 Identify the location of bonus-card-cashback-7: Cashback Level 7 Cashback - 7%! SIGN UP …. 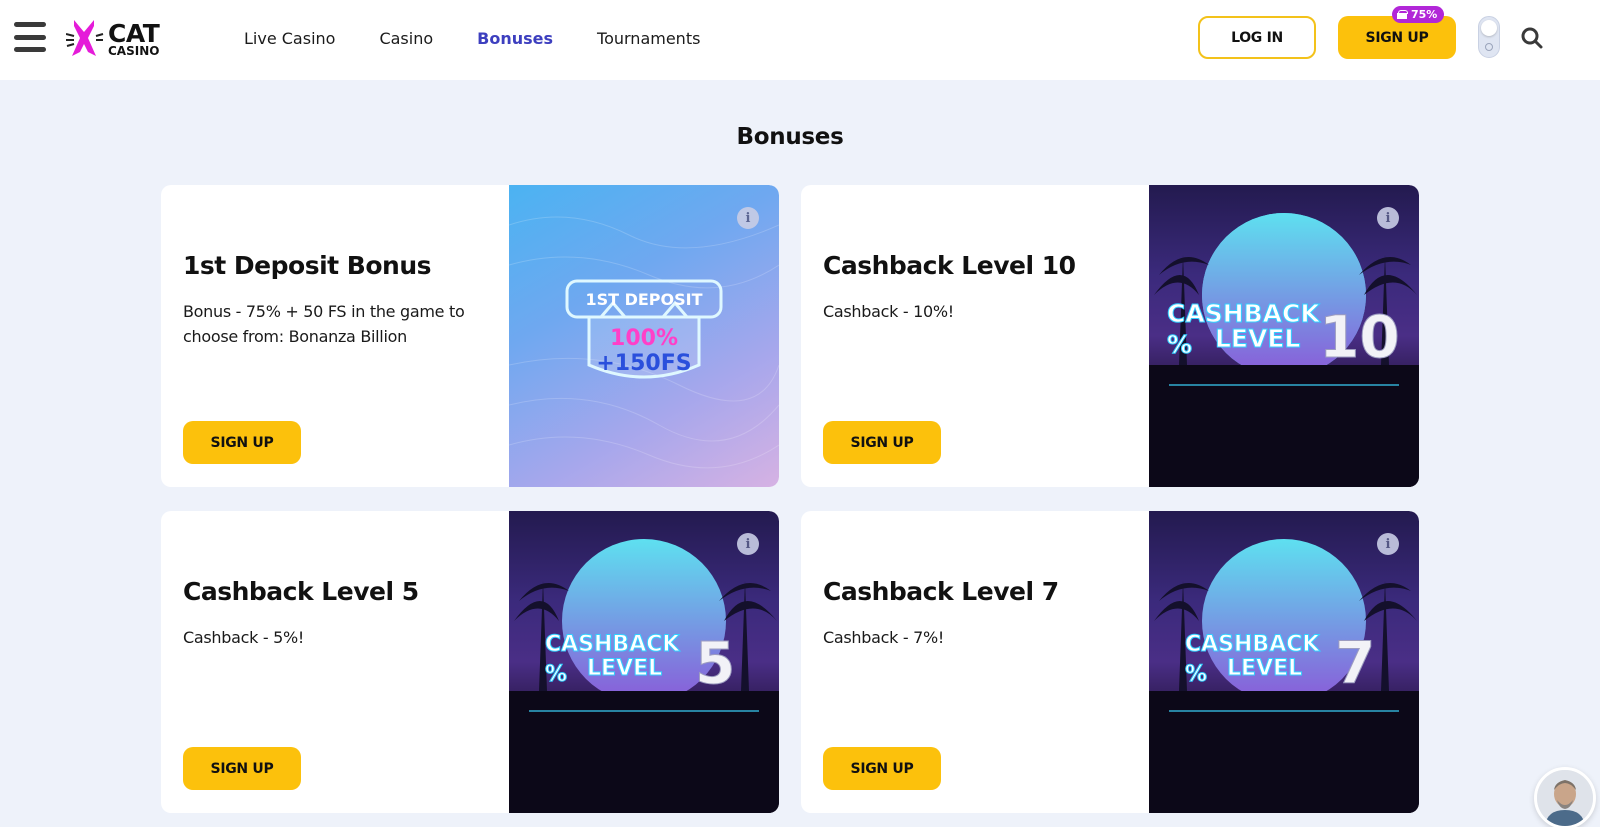
(1110, 662).